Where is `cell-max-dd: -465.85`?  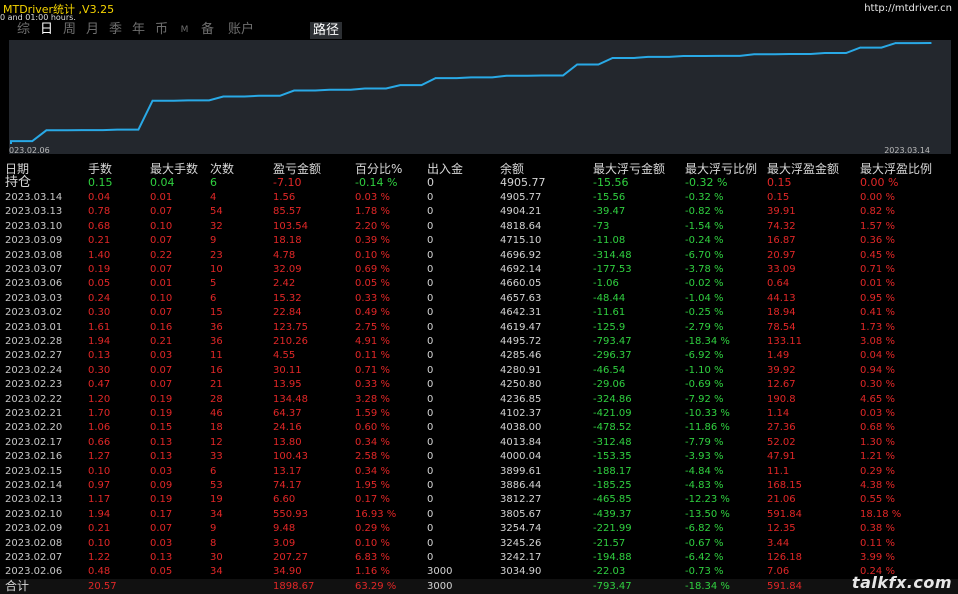
cell-max-dd: -465.85 is located at coordinates (612, 500).